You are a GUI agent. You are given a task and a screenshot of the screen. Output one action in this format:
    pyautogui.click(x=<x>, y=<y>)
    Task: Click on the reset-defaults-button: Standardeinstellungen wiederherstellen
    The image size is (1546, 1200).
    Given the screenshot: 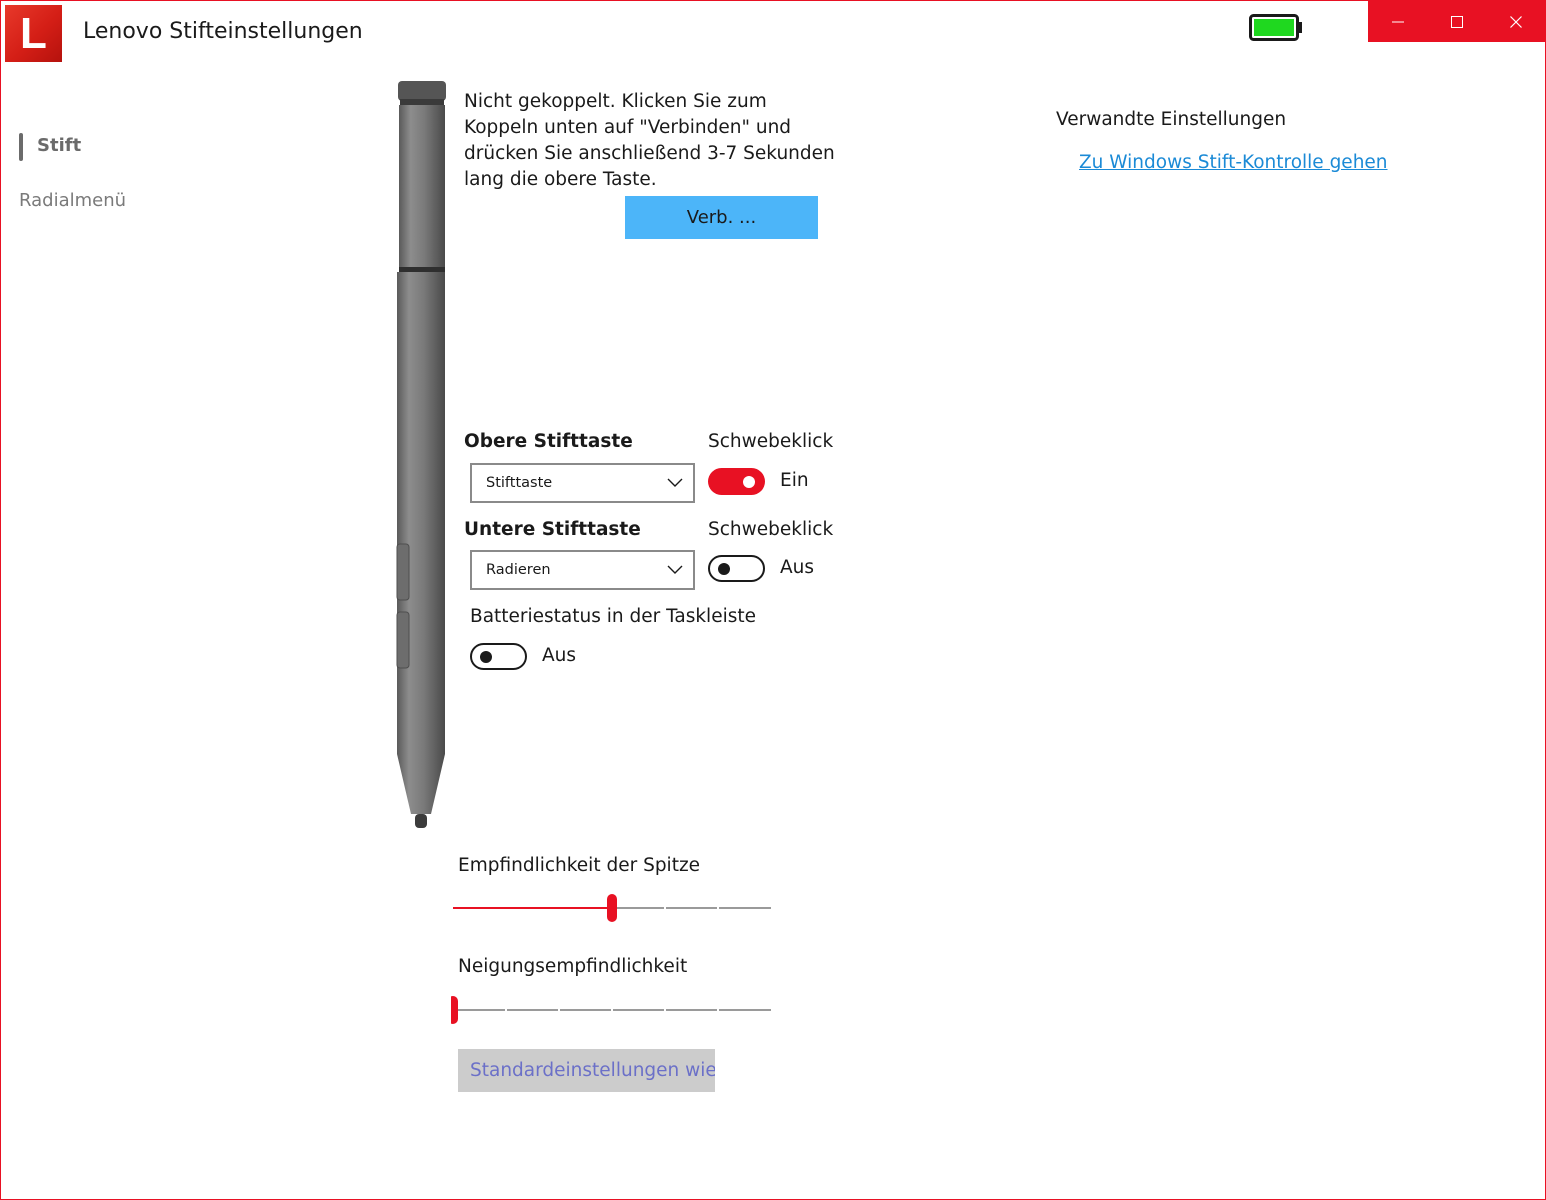 What is the action you would take?
    pyautogui.click(x=586, y=1070)
    